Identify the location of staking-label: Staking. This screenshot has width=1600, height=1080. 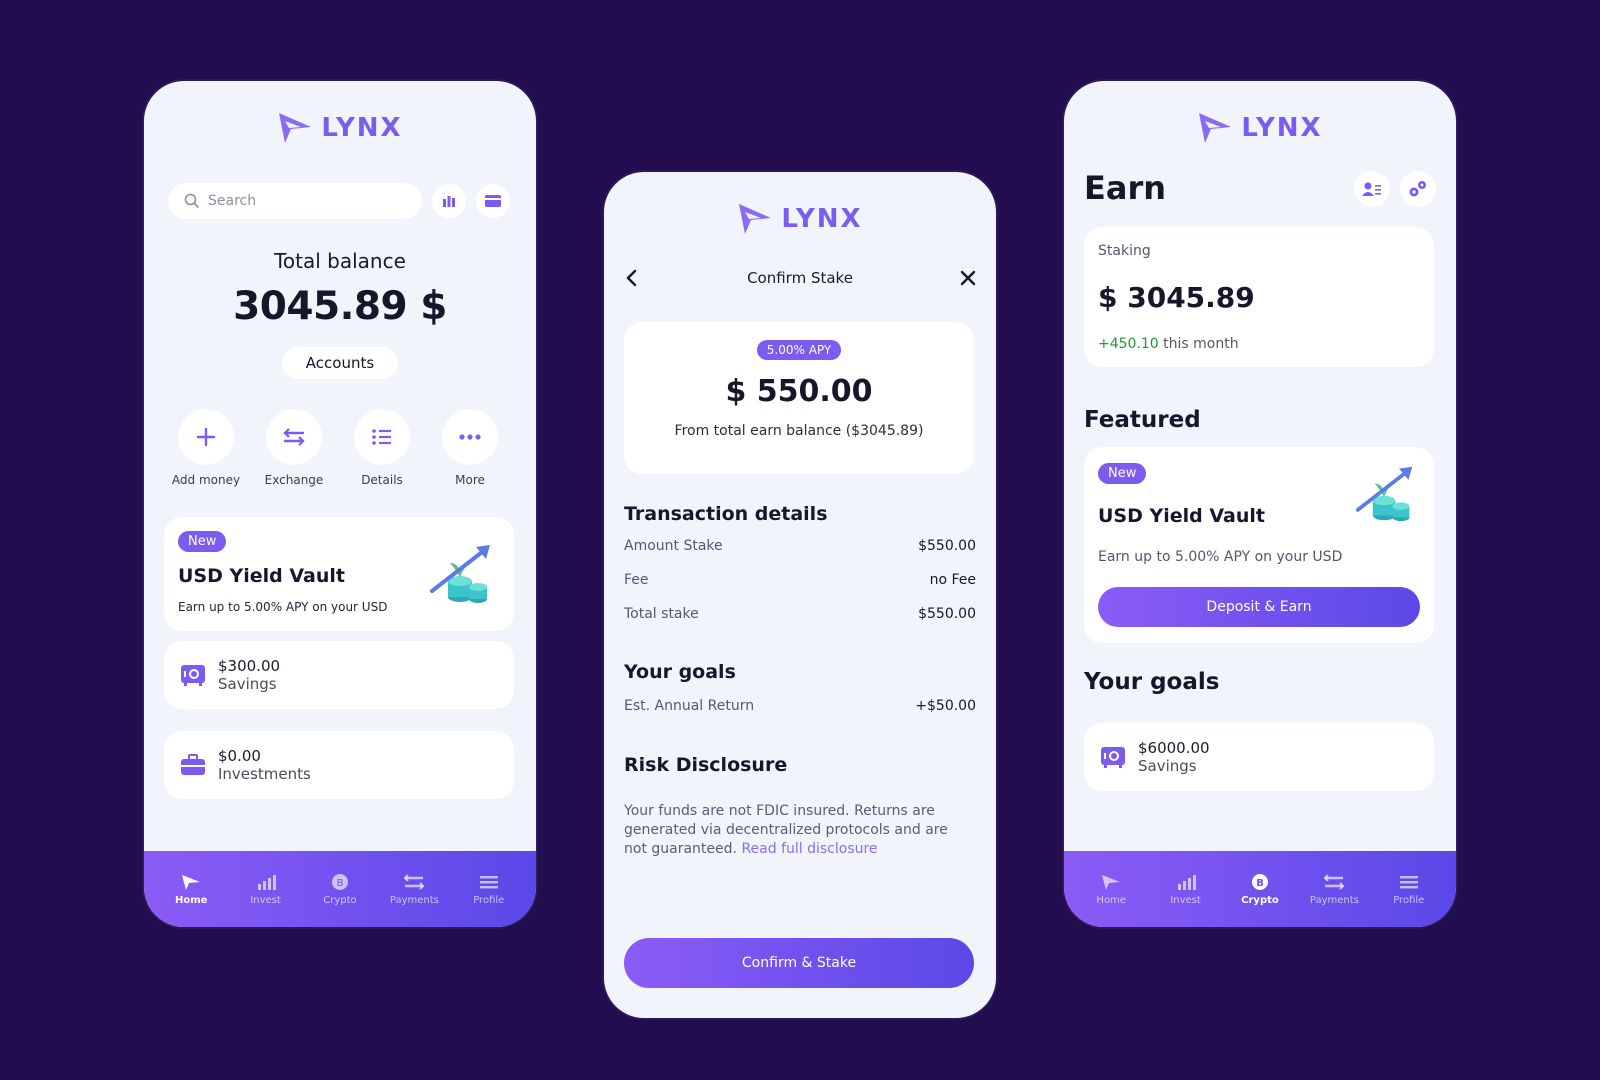
(1124, 251).